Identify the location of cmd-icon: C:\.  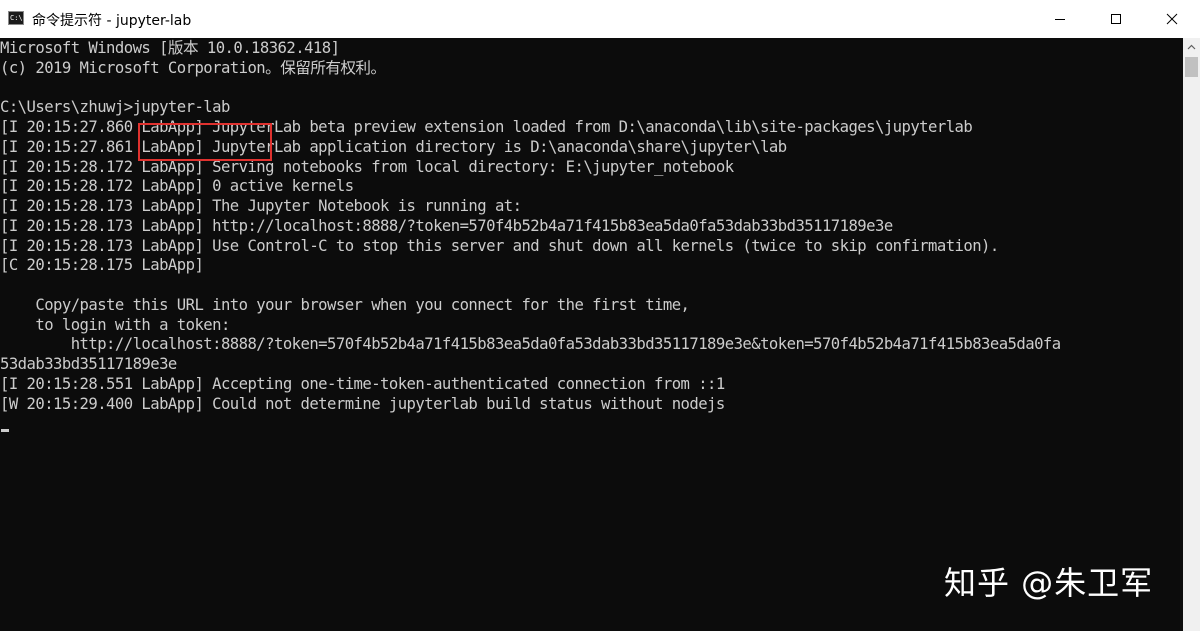
(16, 18).